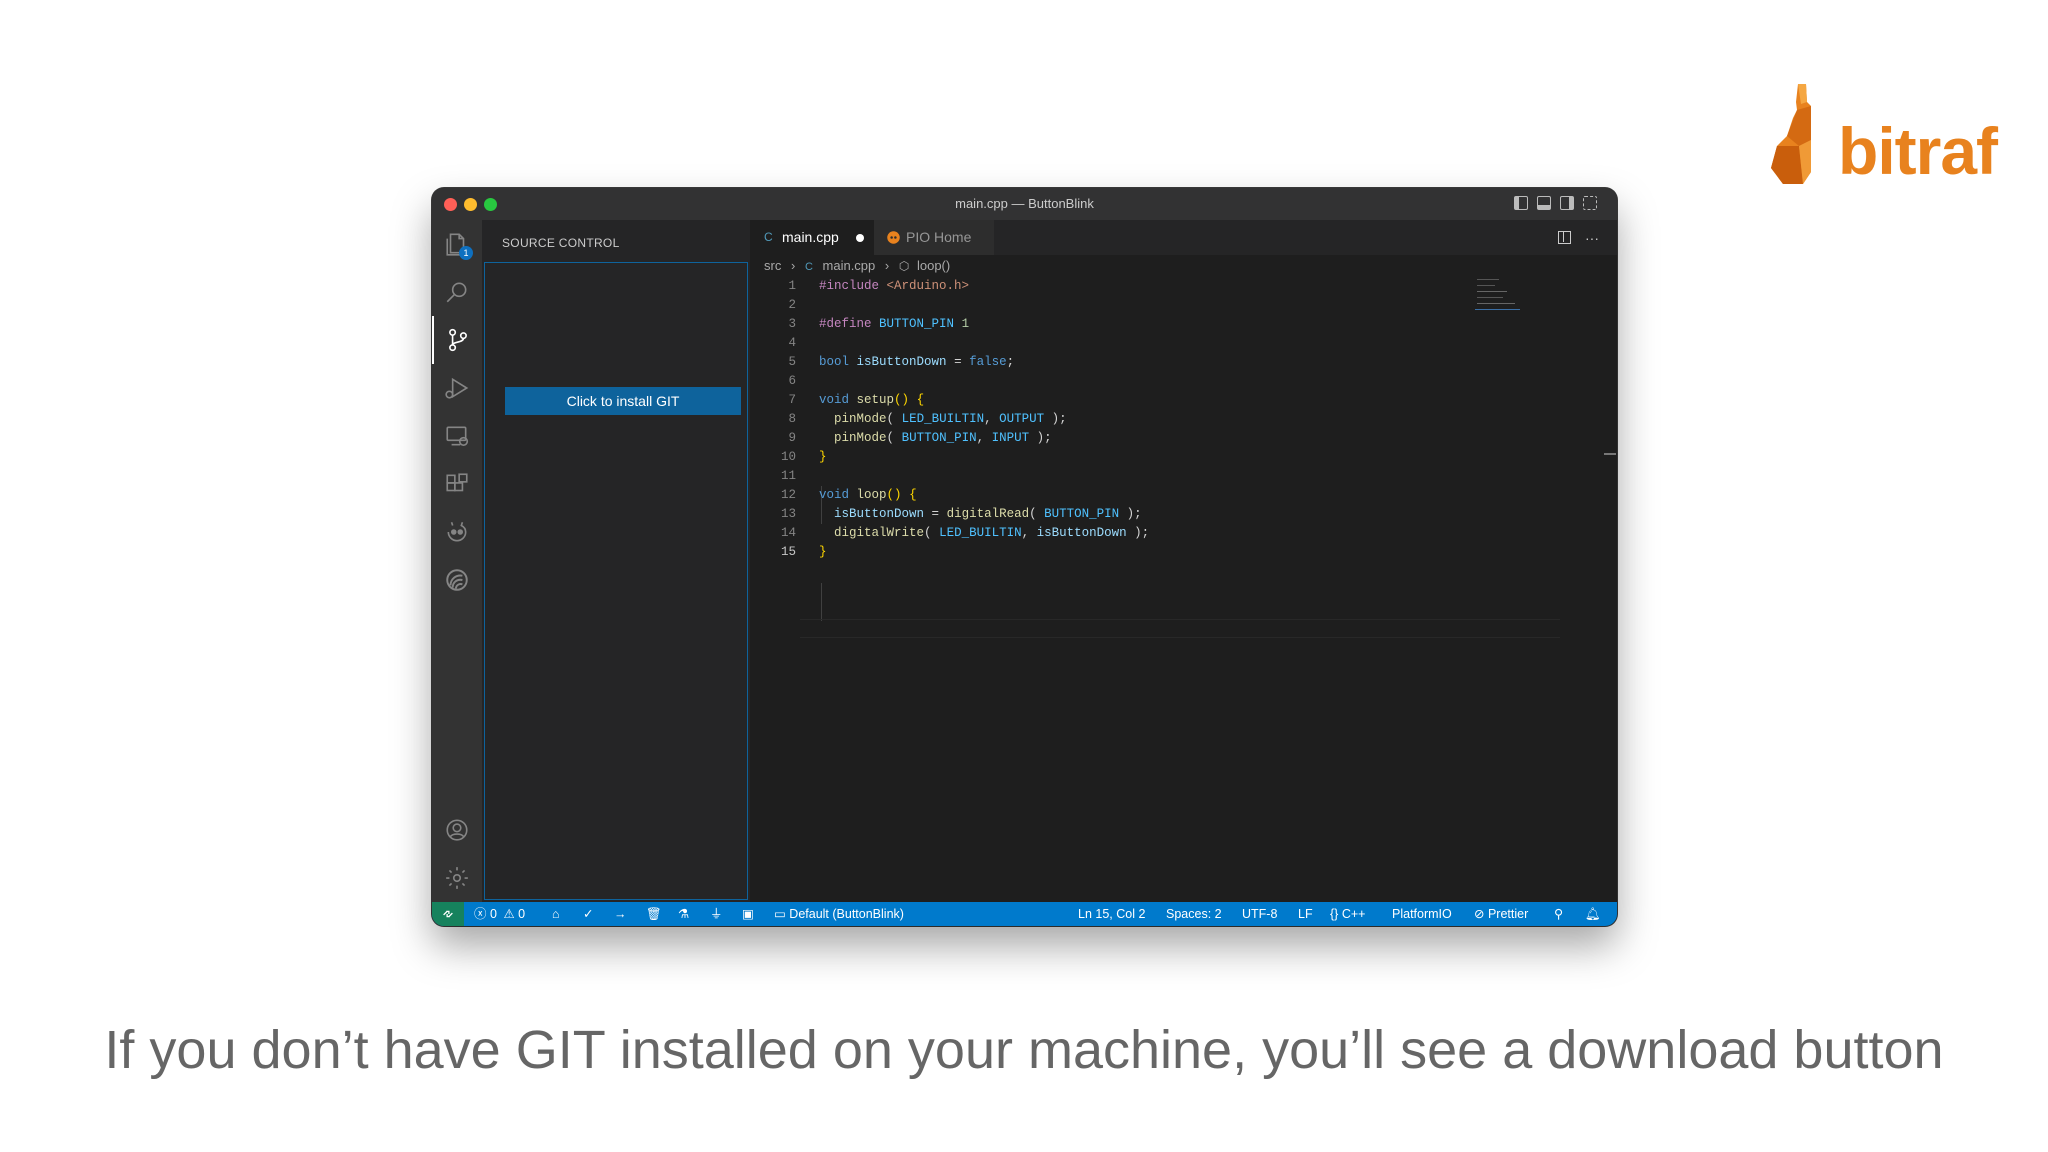 This screenshot has width=2048, height=1152. I want to click on toggle-primary-sidebar-icon, so click(1521, 203).